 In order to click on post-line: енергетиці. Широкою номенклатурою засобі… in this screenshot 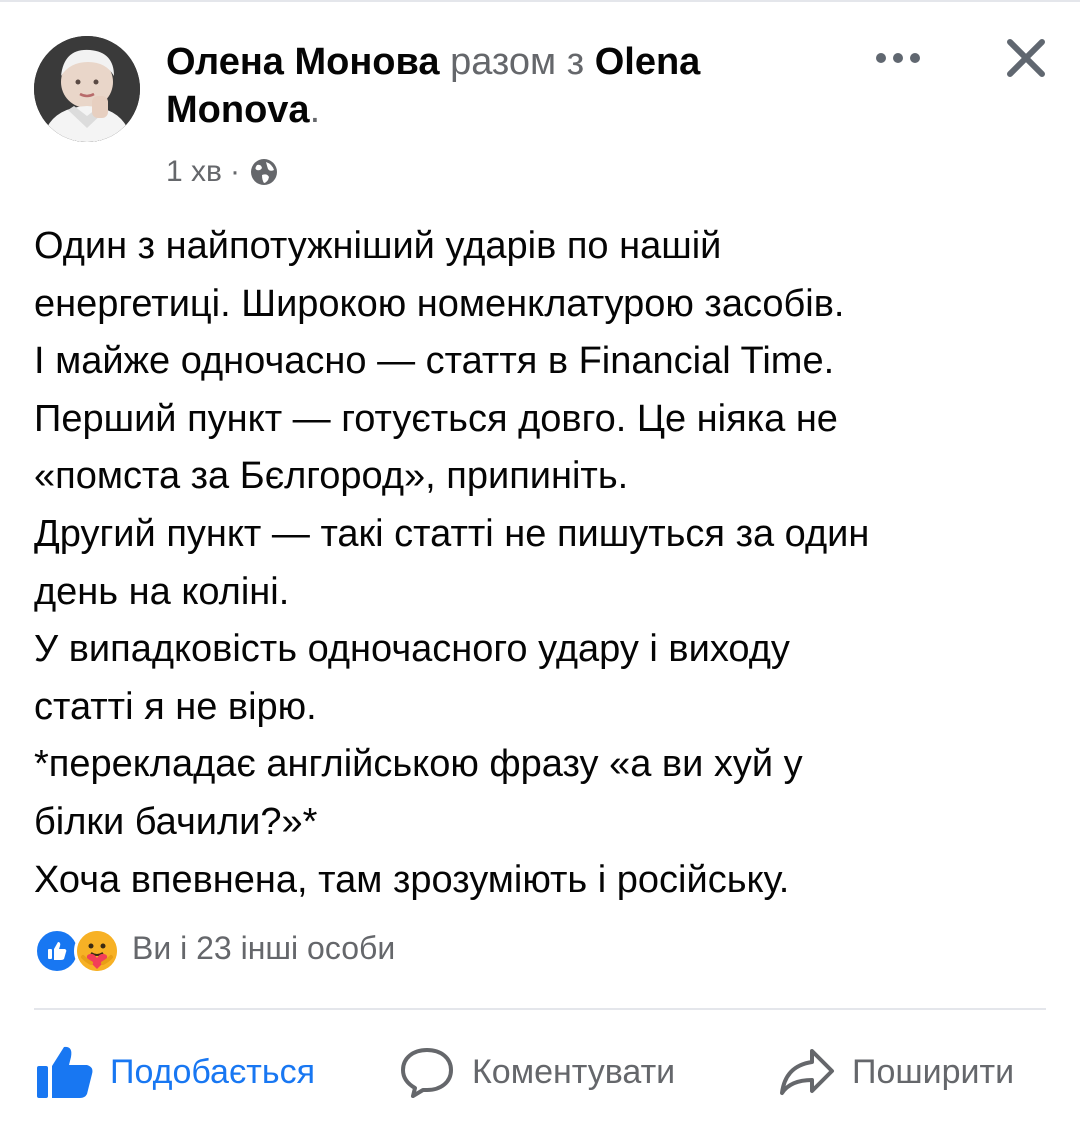, I will do `click(439, 303)`.